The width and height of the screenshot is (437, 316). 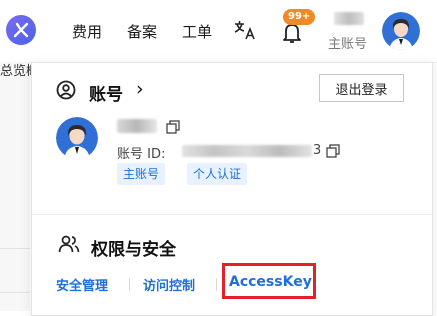 I want to click on chevron-right-icon: ›, so click(x=140, y=89).